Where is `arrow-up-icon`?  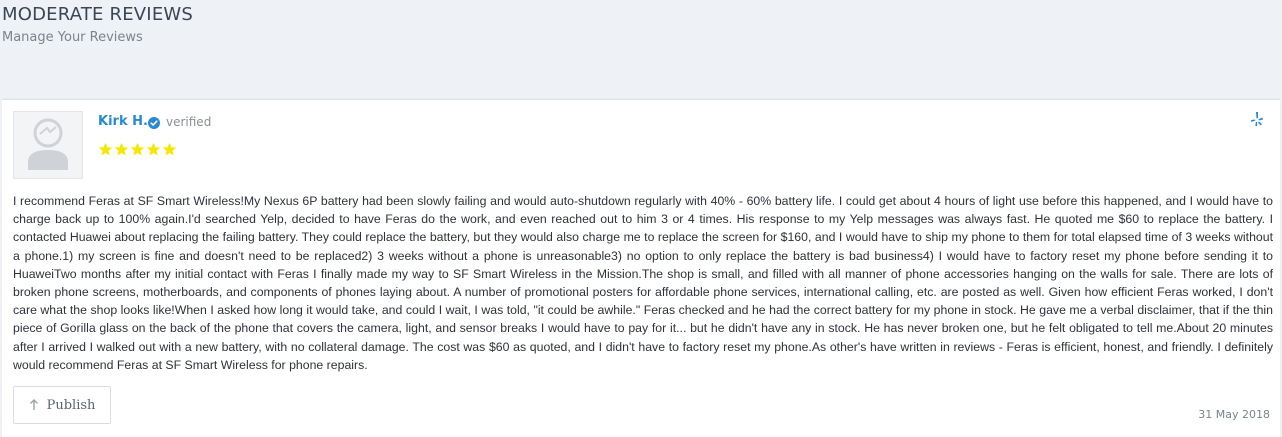
arrow-up-icon is located at coordinates (33, 404).